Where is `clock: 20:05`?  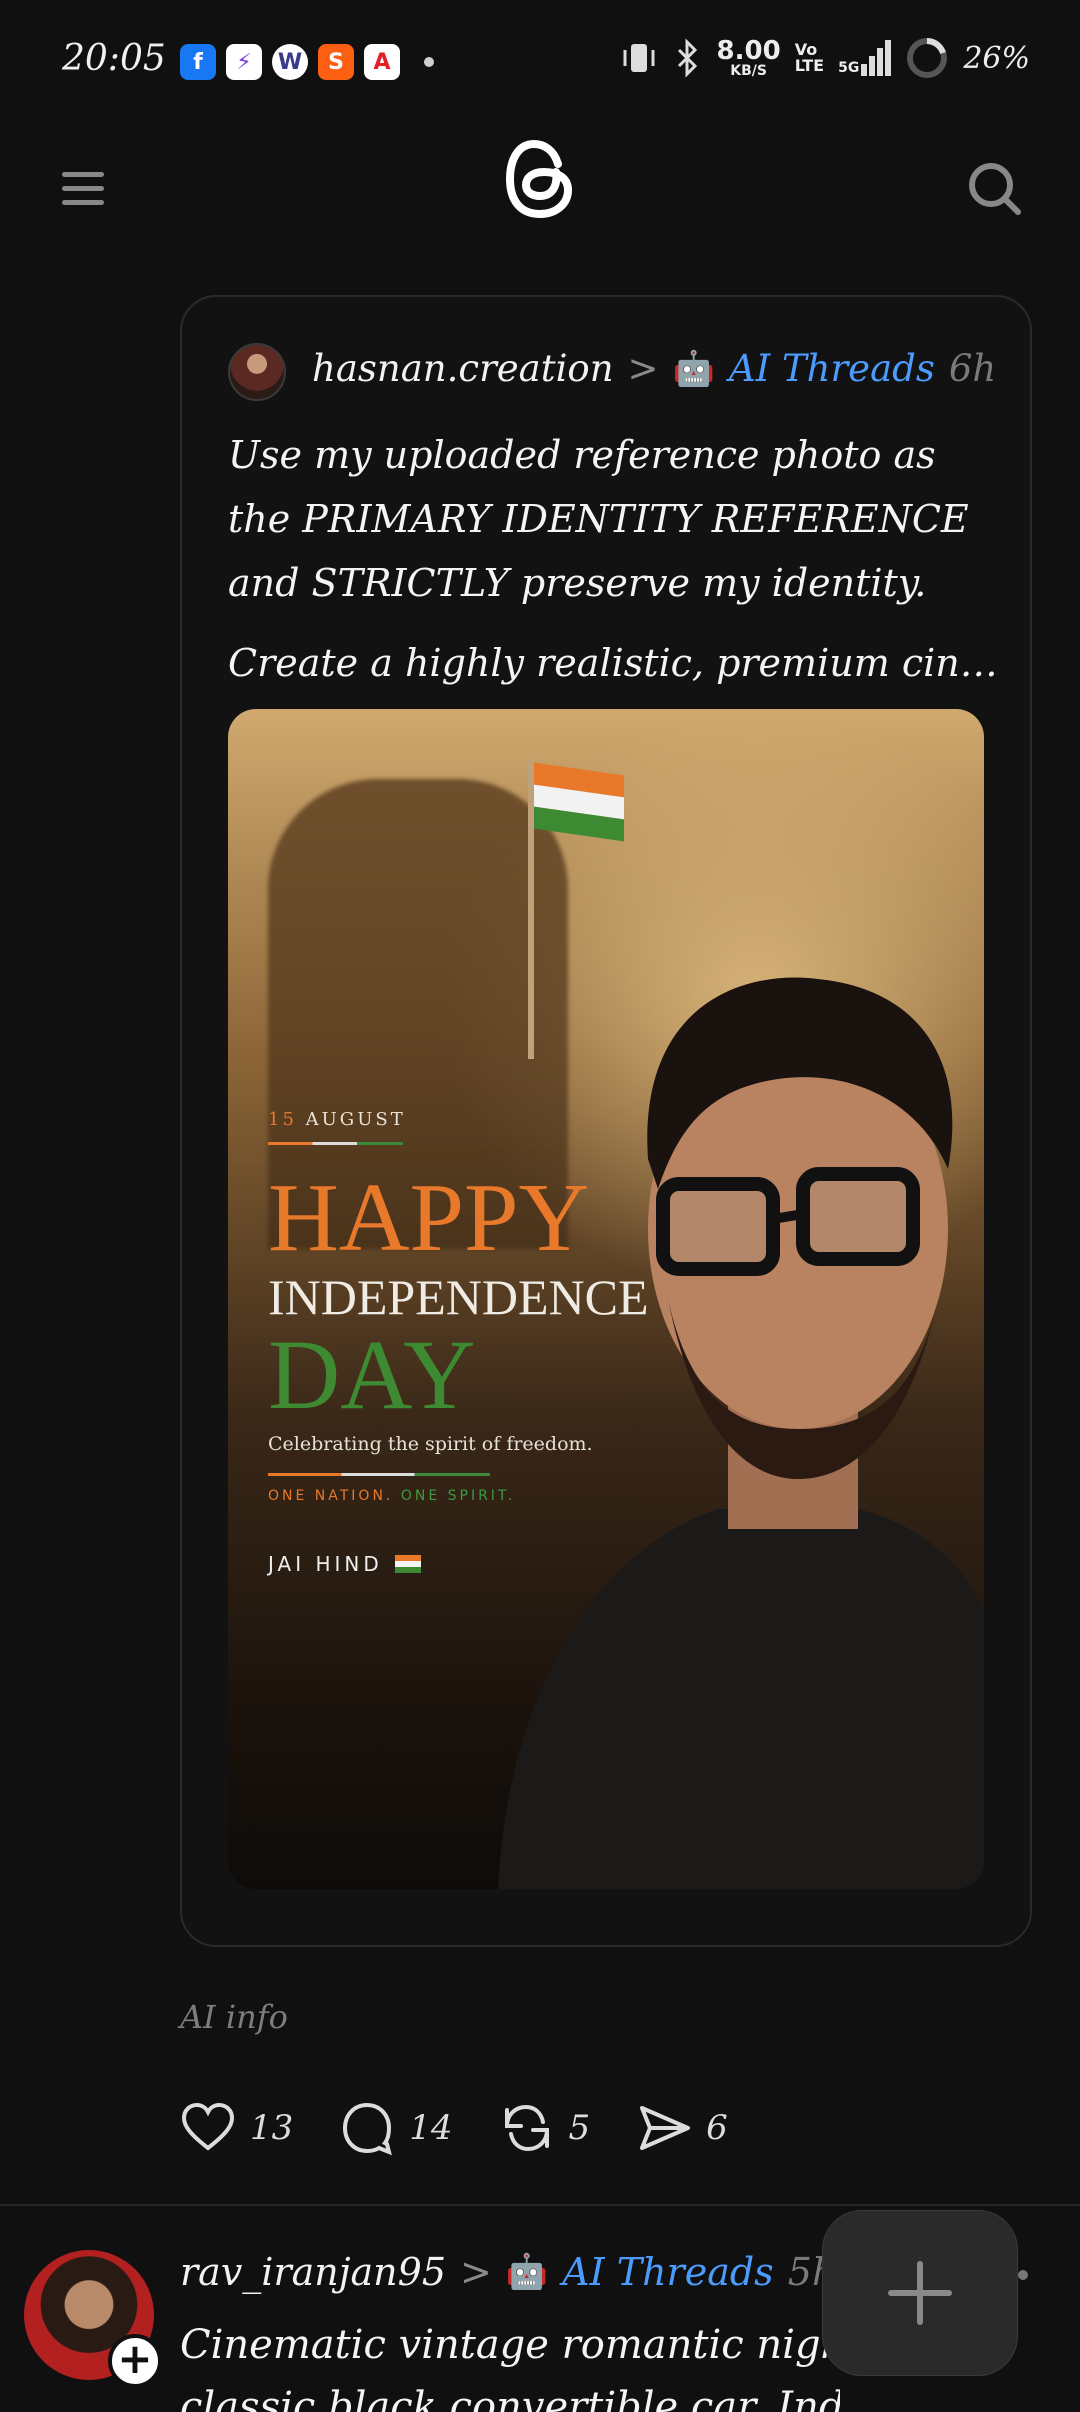 clock: 20:05 is located at coordinates (114, 58).